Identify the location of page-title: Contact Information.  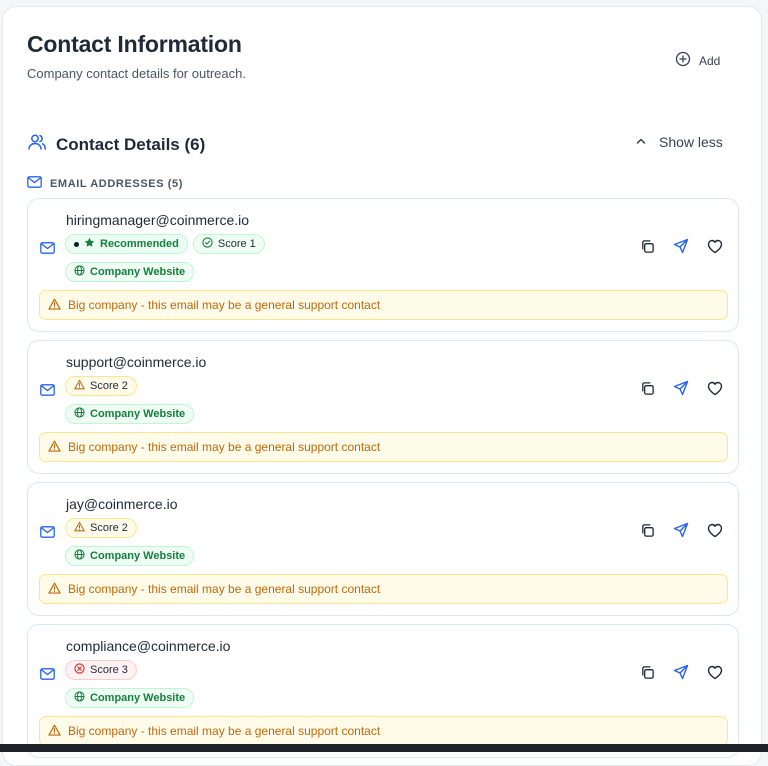
(134, 44).